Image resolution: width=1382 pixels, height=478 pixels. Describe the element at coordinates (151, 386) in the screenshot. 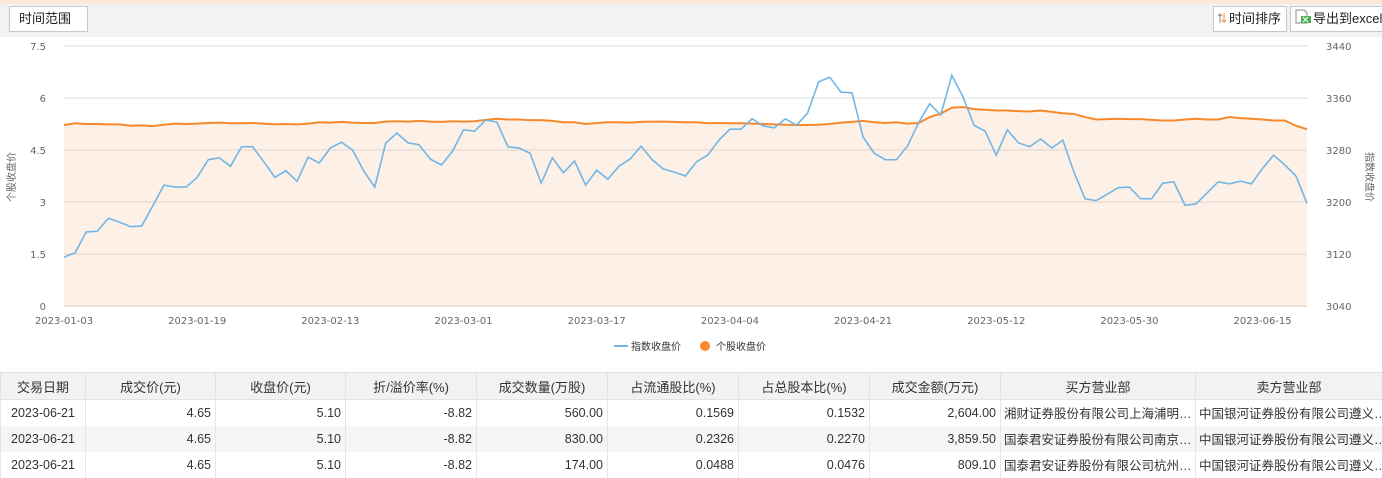

I see `column-header: 成交价(元)` at that location.